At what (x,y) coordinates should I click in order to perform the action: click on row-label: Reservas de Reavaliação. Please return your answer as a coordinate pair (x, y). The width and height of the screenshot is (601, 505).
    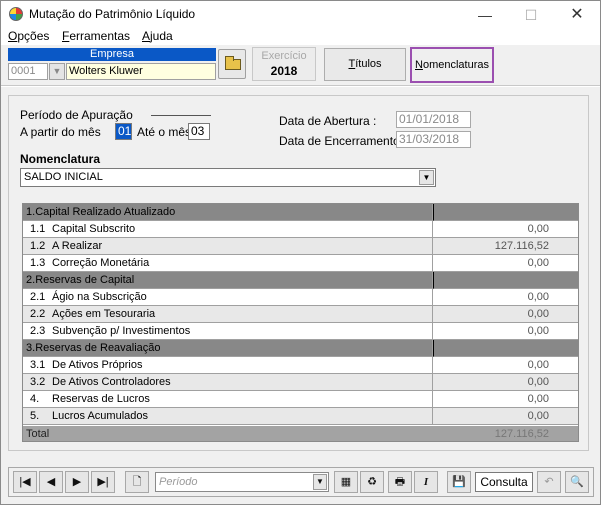
    Looking at the image, I should click on (98, 348).